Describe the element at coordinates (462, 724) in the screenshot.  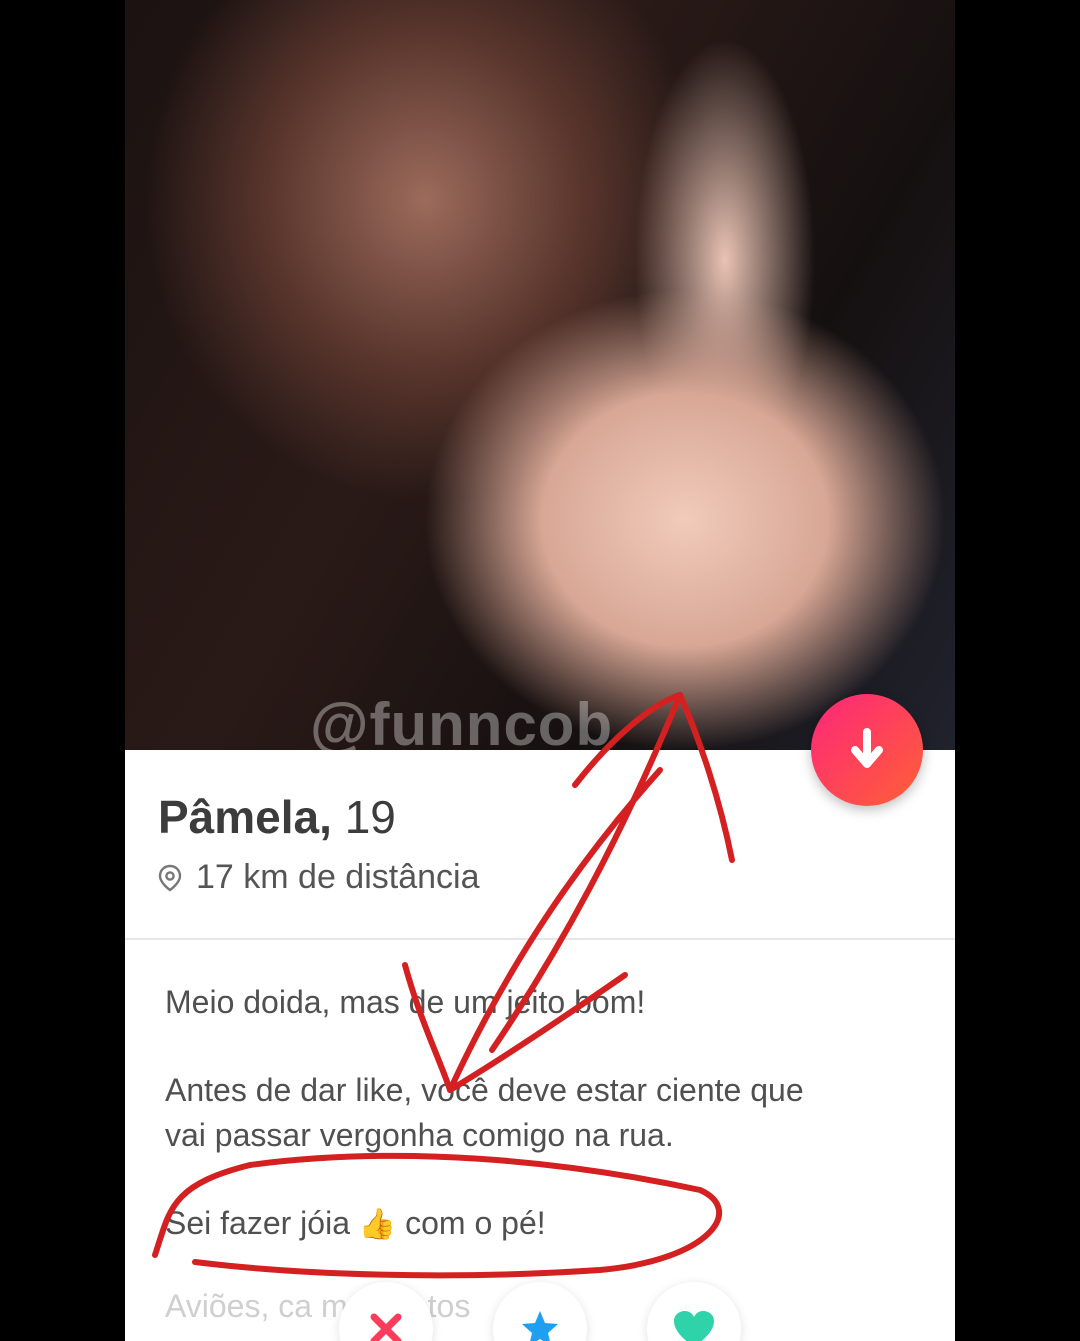
I see `watermark: @funncob` at that location.